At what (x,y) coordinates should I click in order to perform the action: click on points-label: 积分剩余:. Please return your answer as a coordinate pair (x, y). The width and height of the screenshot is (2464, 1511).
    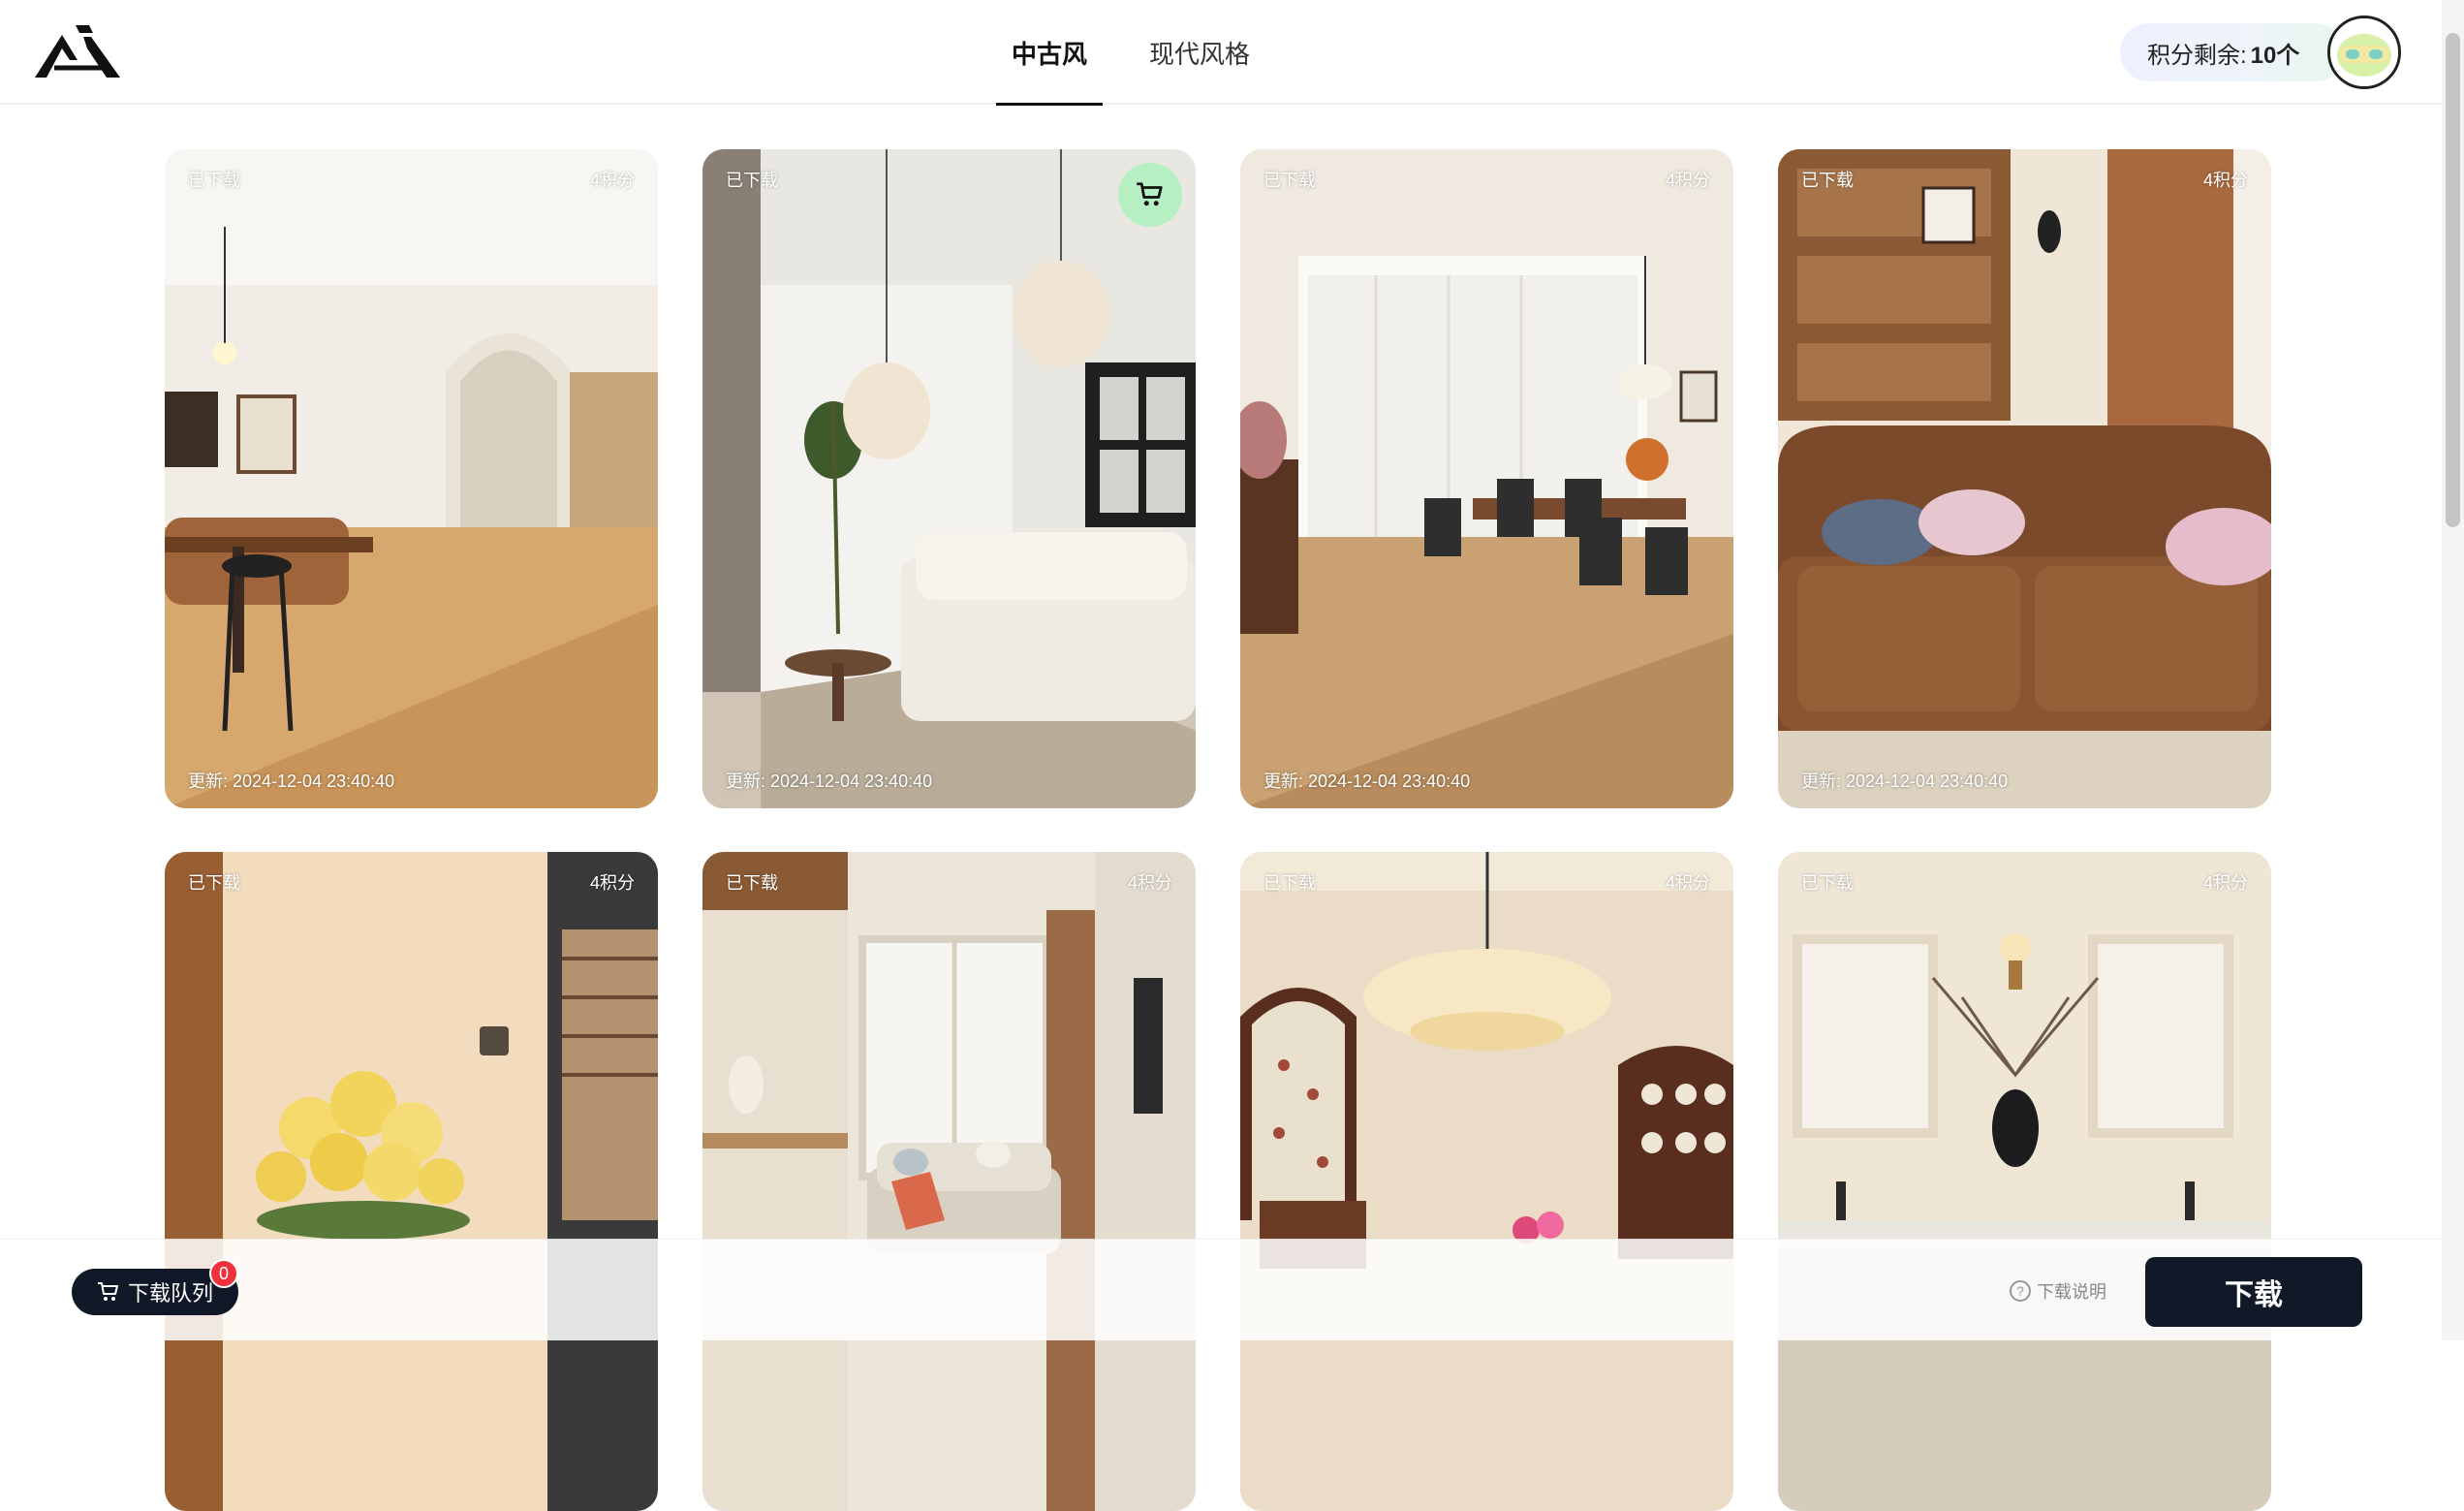
    Looking at the image, I should click on (2197, 55).